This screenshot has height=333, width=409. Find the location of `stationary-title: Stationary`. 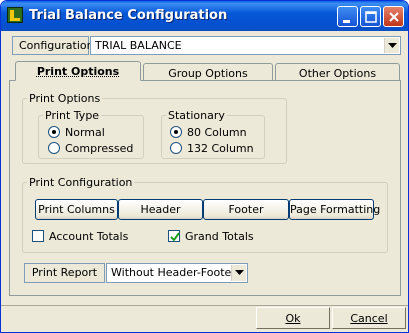

stationary-title: Stationary is located at coordinates (196, 115).